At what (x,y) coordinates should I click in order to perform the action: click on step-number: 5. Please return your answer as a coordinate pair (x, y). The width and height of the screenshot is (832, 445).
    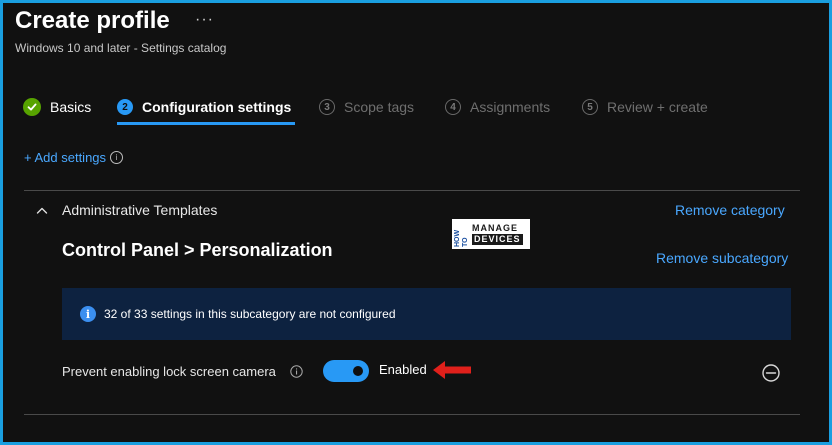
    Looking at the image, I should click on (590, 107).